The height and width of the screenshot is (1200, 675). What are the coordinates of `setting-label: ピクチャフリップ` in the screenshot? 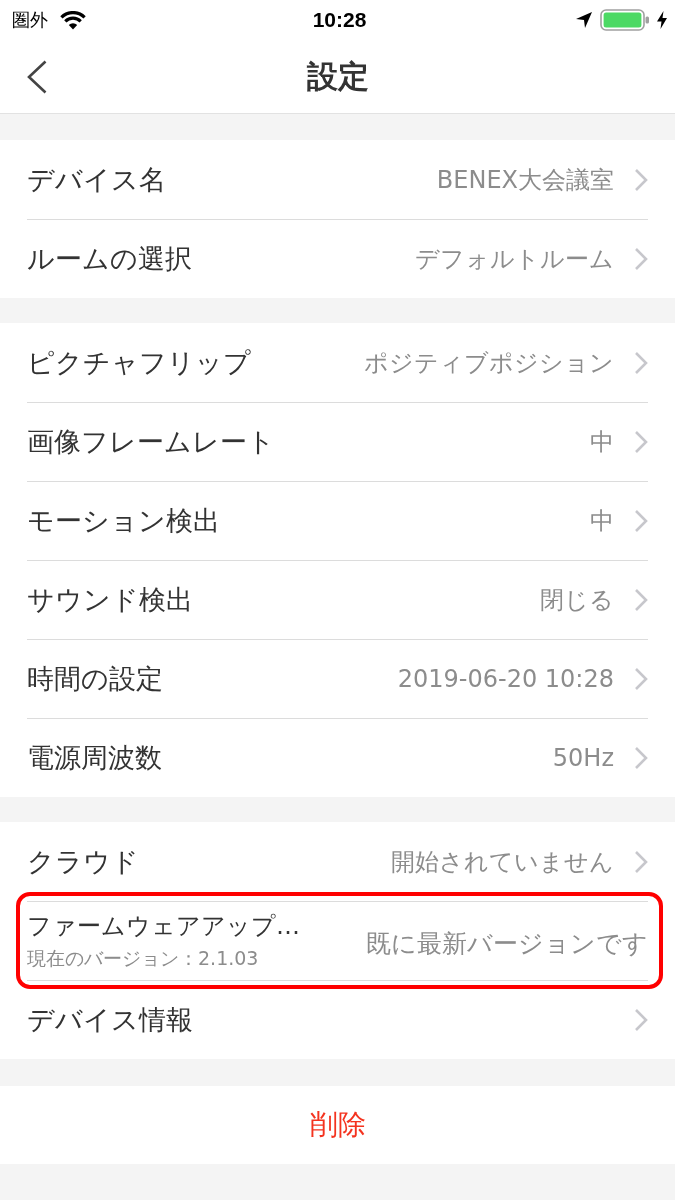 It's located at (139, 362).